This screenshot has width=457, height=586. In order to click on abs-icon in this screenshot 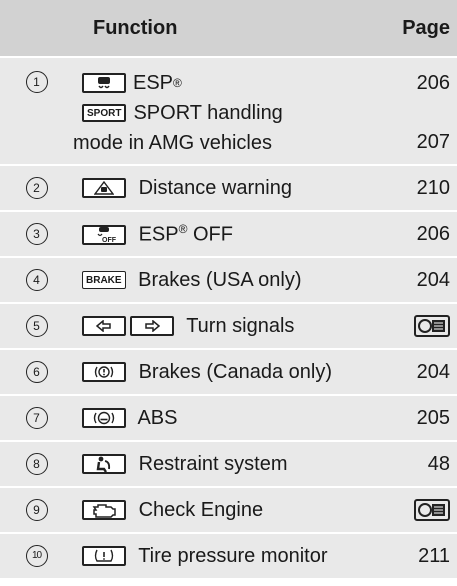, I will do `click(104, 418)`.